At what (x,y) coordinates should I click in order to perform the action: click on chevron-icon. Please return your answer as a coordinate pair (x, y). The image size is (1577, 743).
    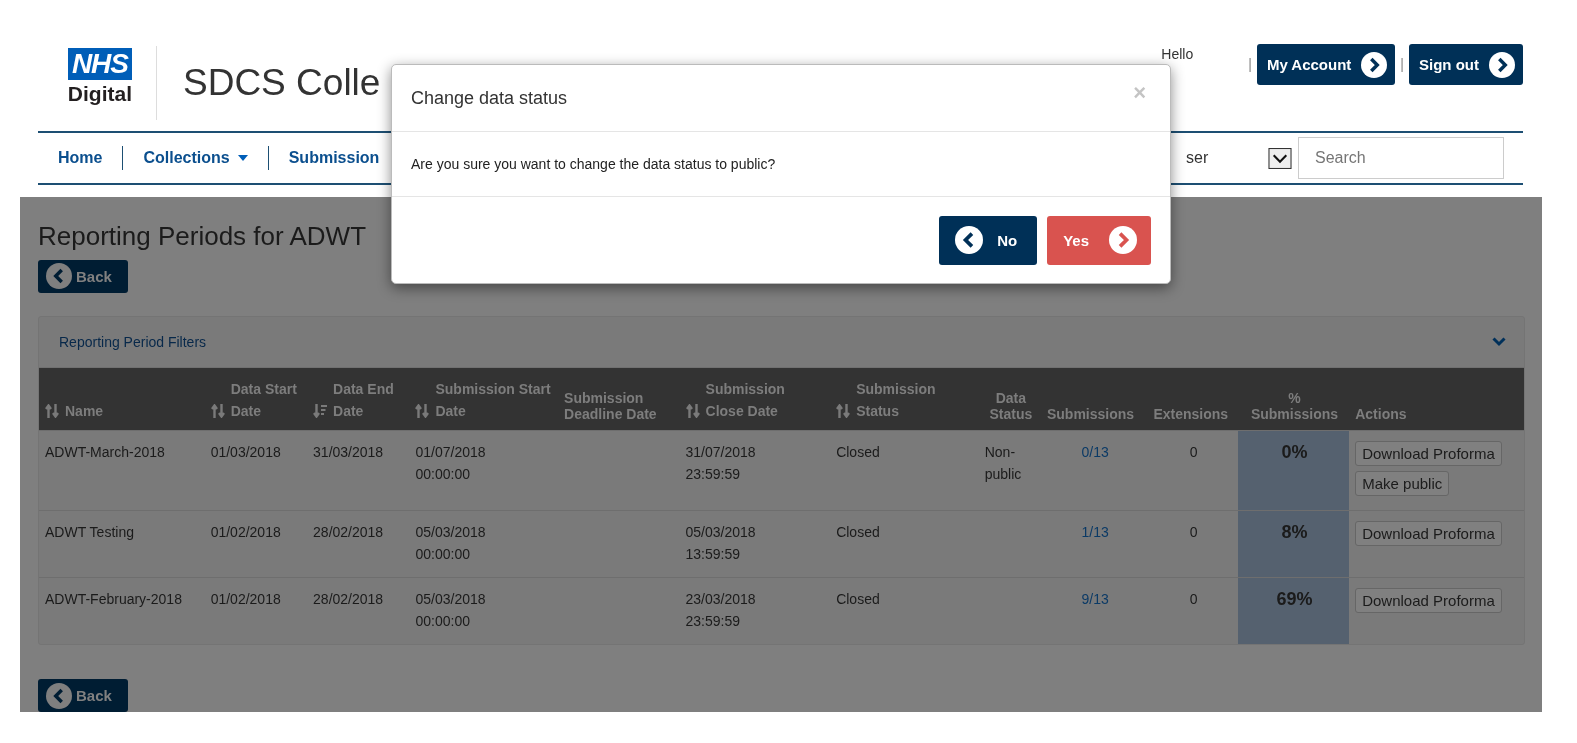
    Looking at the image, I should click on (1499, 341).